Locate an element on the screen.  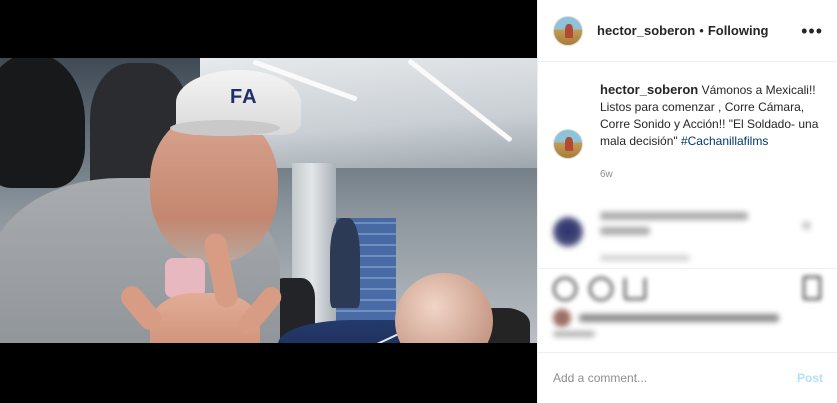
likes-summary-blurred is located at coordinates (688, 317).